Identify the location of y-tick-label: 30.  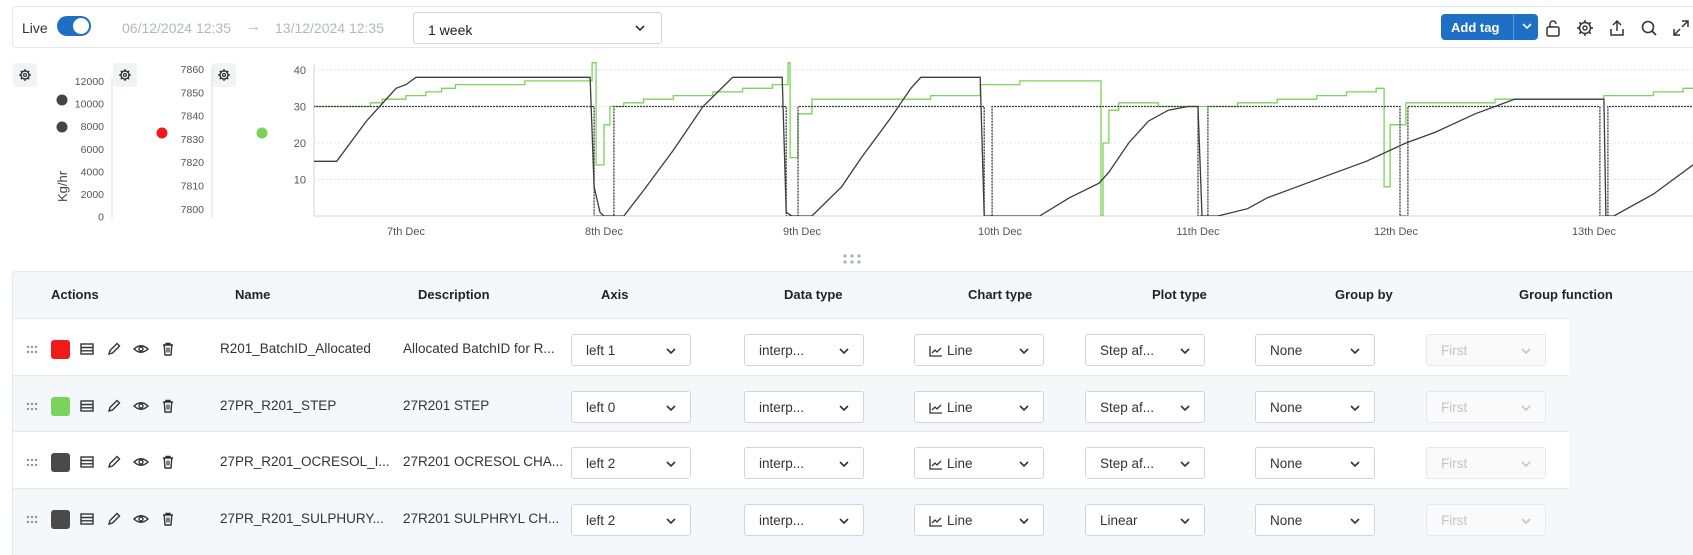
(300, 108).